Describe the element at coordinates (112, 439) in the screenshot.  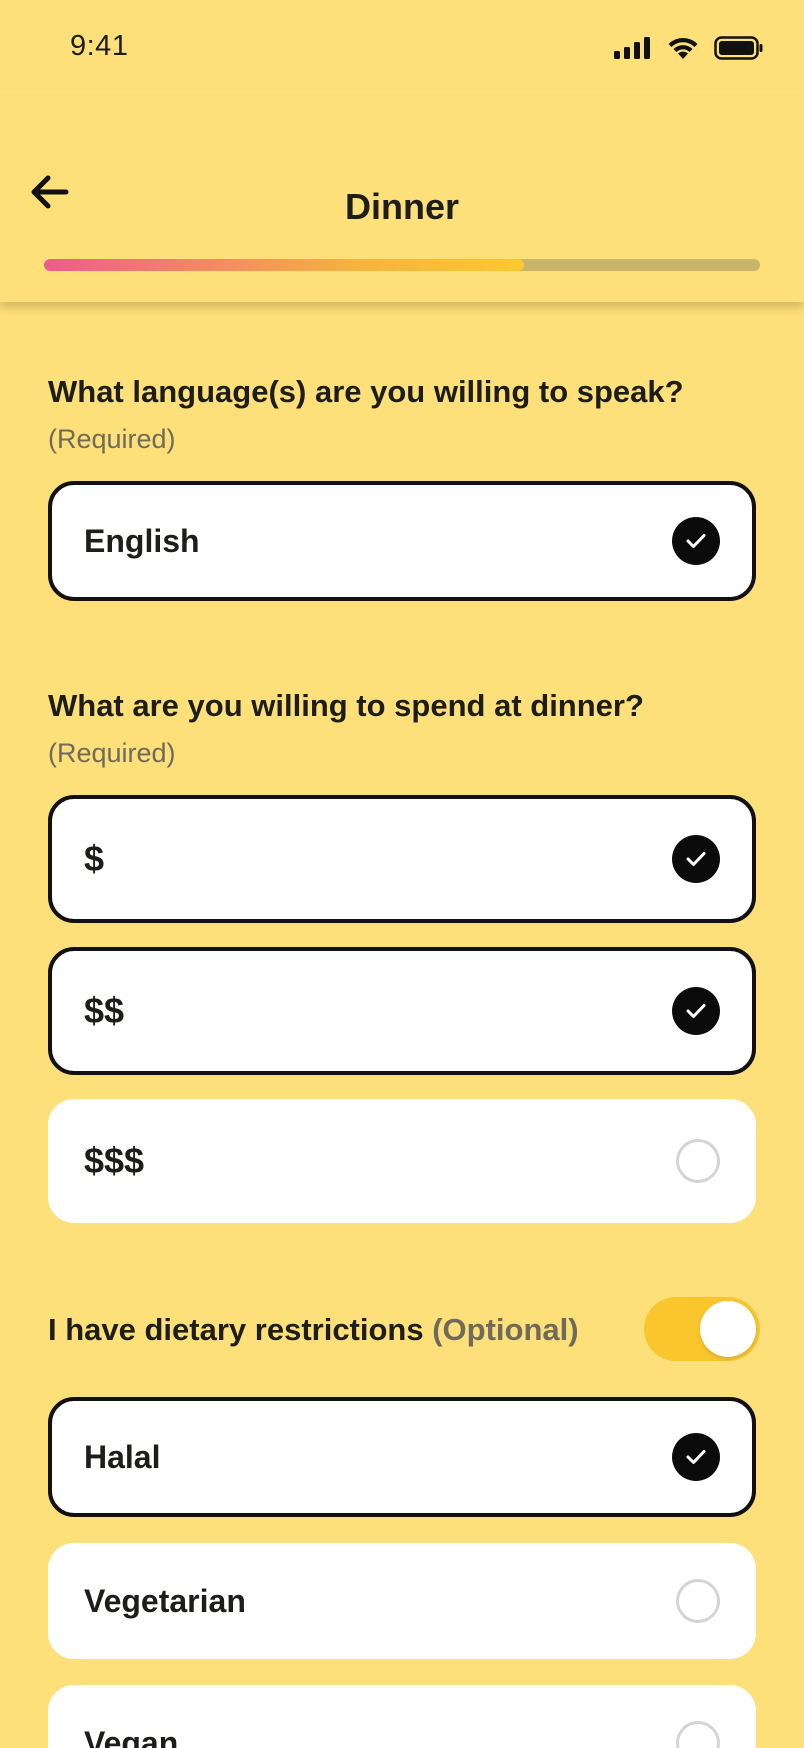
I see `language-required-note: (Required)` at that location.